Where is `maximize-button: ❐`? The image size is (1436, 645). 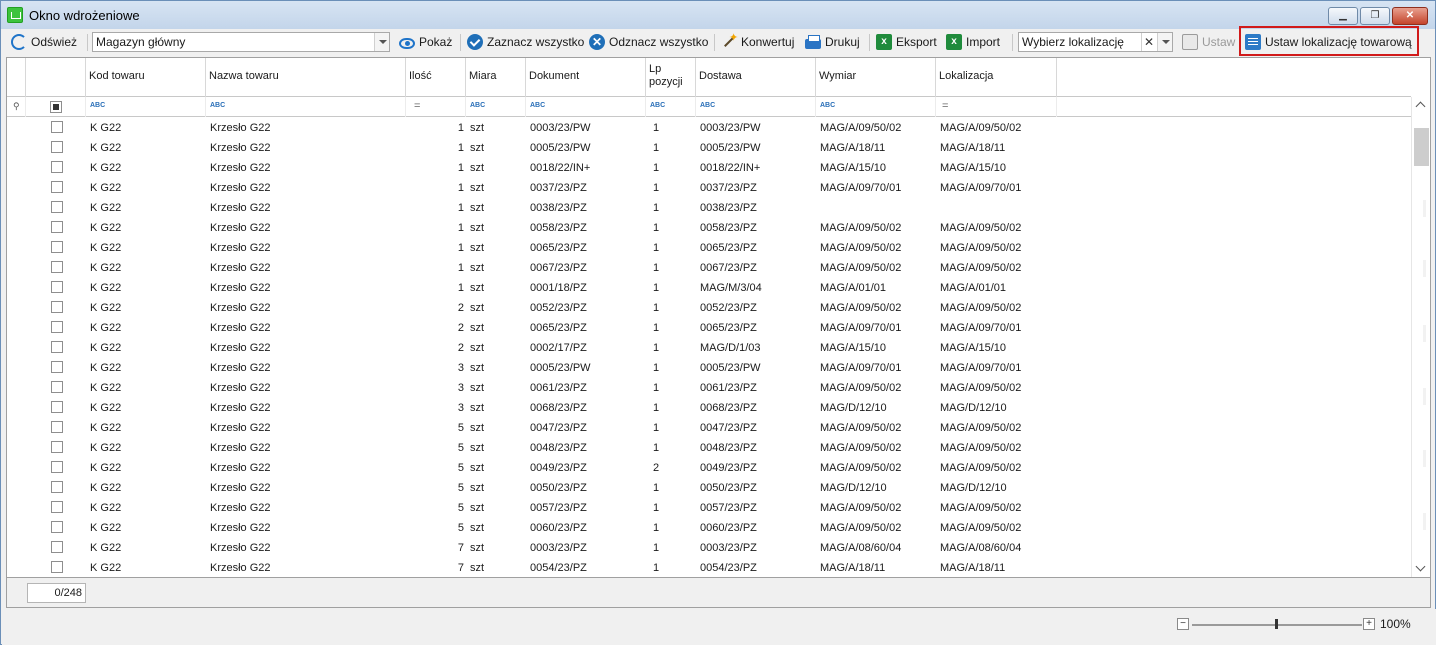
maximize-button: ❐ is located at coordinates (1375, 16).